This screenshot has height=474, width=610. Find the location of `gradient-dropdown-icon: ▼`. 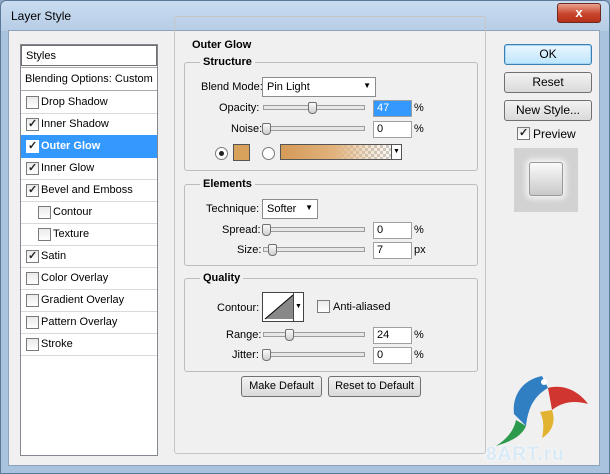

gradient-dropdown-icon: ▼ is located at coordinates (396, 152).